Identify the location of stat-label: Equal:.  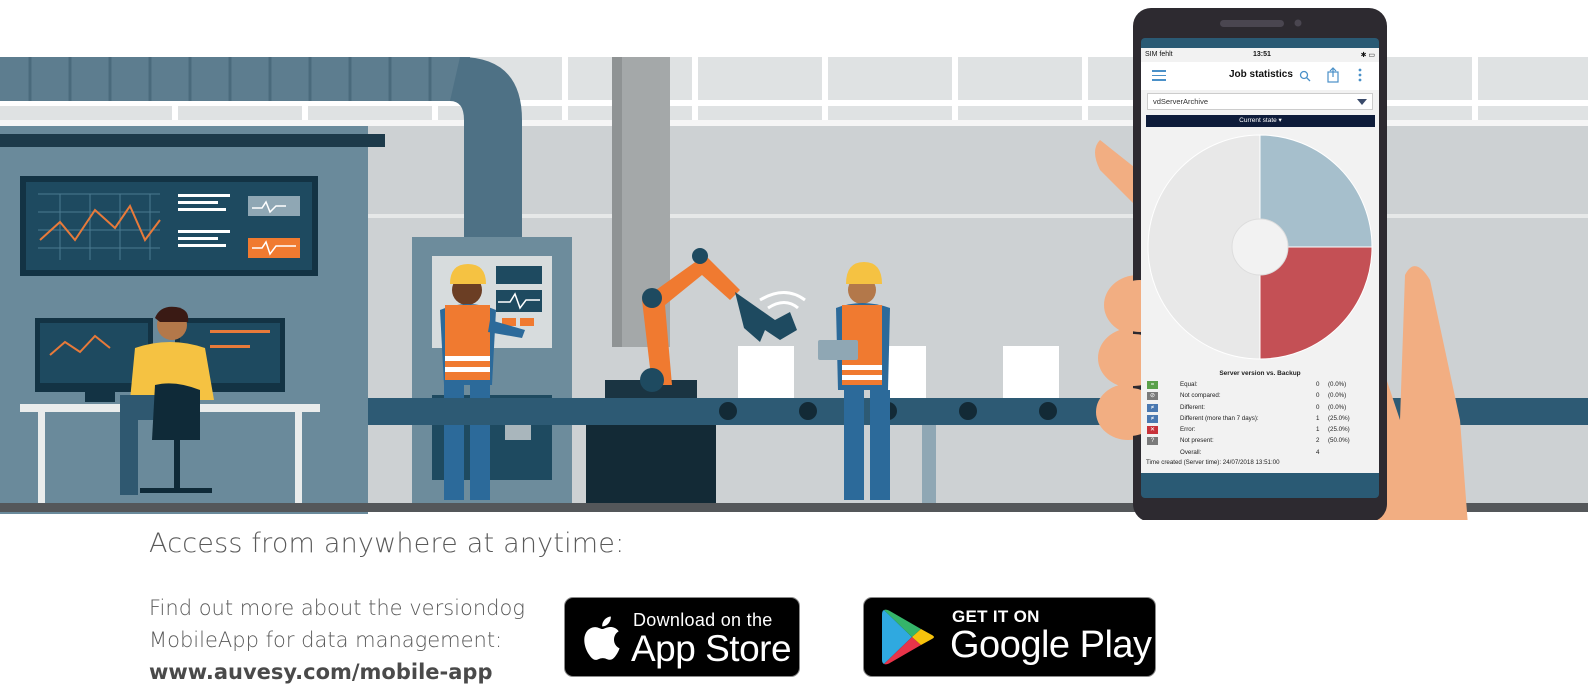
(1189, 384).